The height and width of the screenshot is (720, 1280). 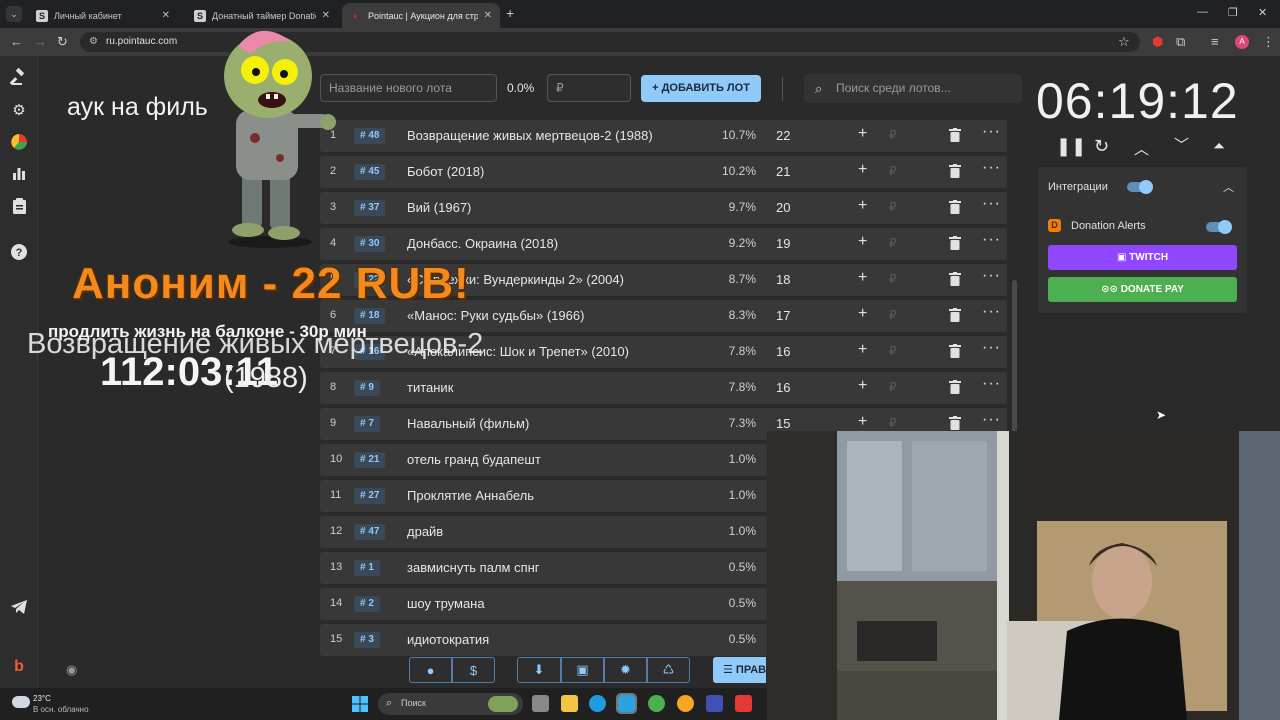 I want to click on lot-row: 2 # 45 Бобот (2018) 10.2% 21 + ₽ ···, so click(x=663, y=172).